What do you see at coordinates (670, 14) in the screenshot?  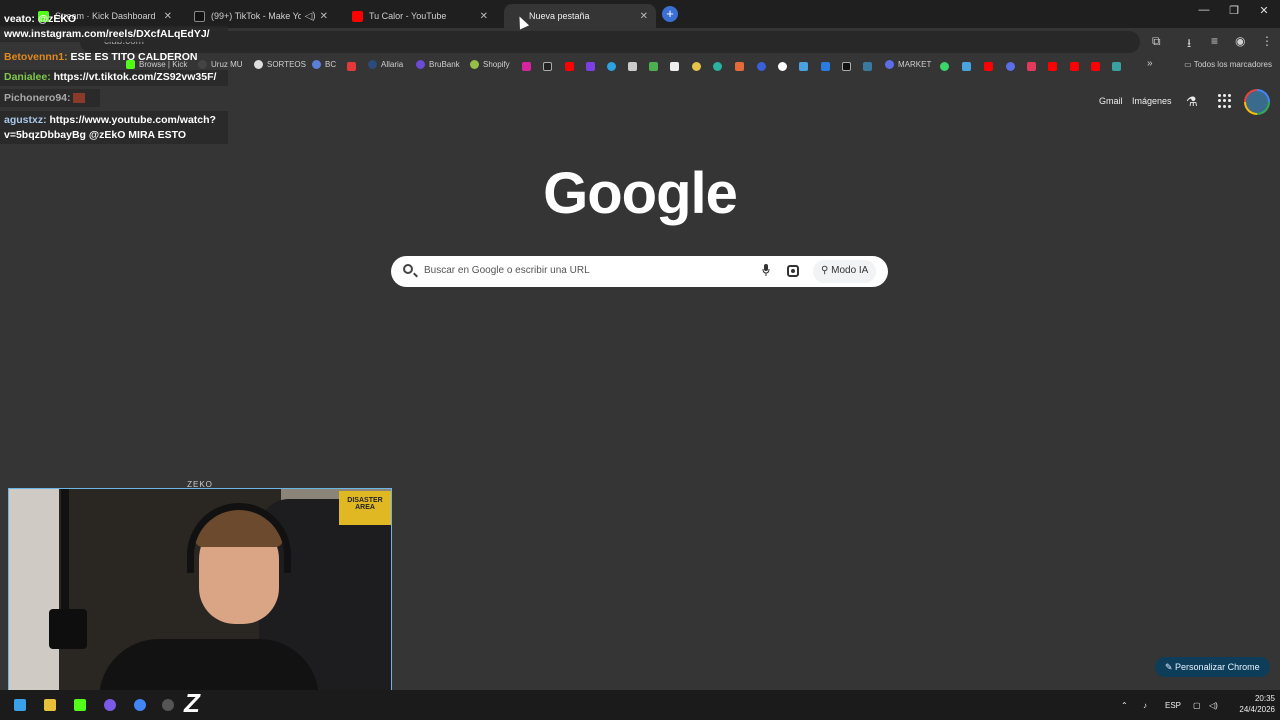 I see `new-tab-button: +` at bounding box center [670, 14].